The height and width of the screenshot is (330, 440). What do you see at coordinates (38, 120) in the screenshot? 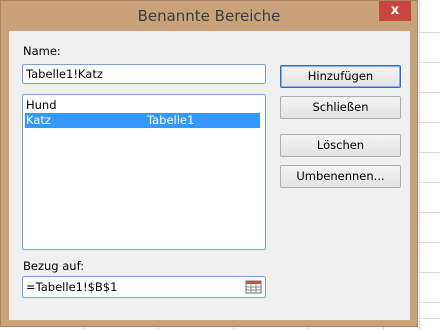
I see `list-item-name: Katz` at bounding box center [38, 120].